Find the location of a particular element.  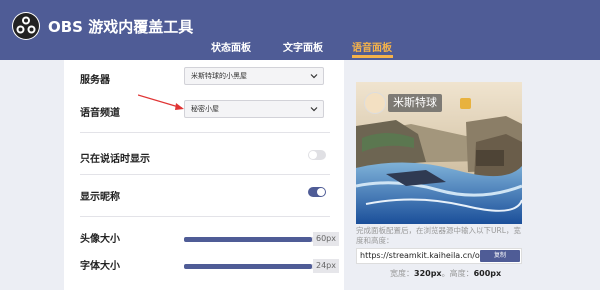

show-nickname-label: 显示昵称 is located at coordinates (100, 197).